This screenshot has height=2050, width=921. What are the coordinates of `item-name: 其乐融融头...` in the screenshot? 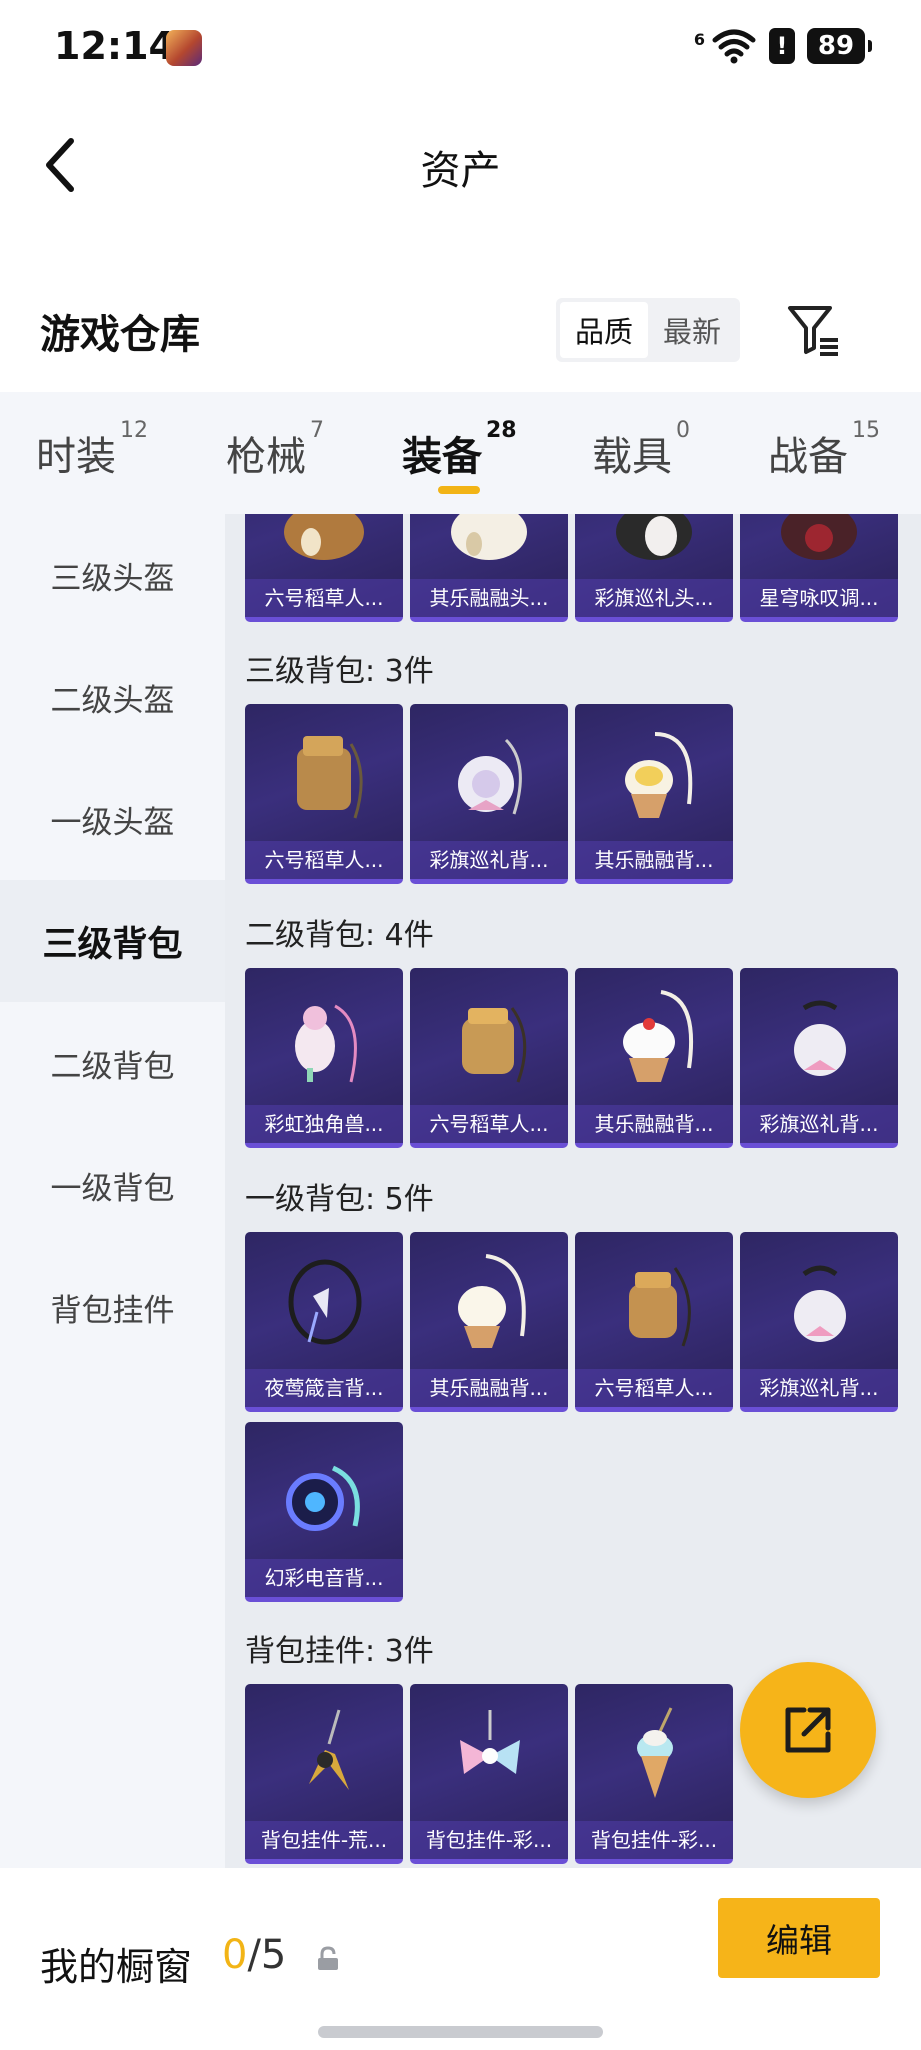 It's located at (489, 598).